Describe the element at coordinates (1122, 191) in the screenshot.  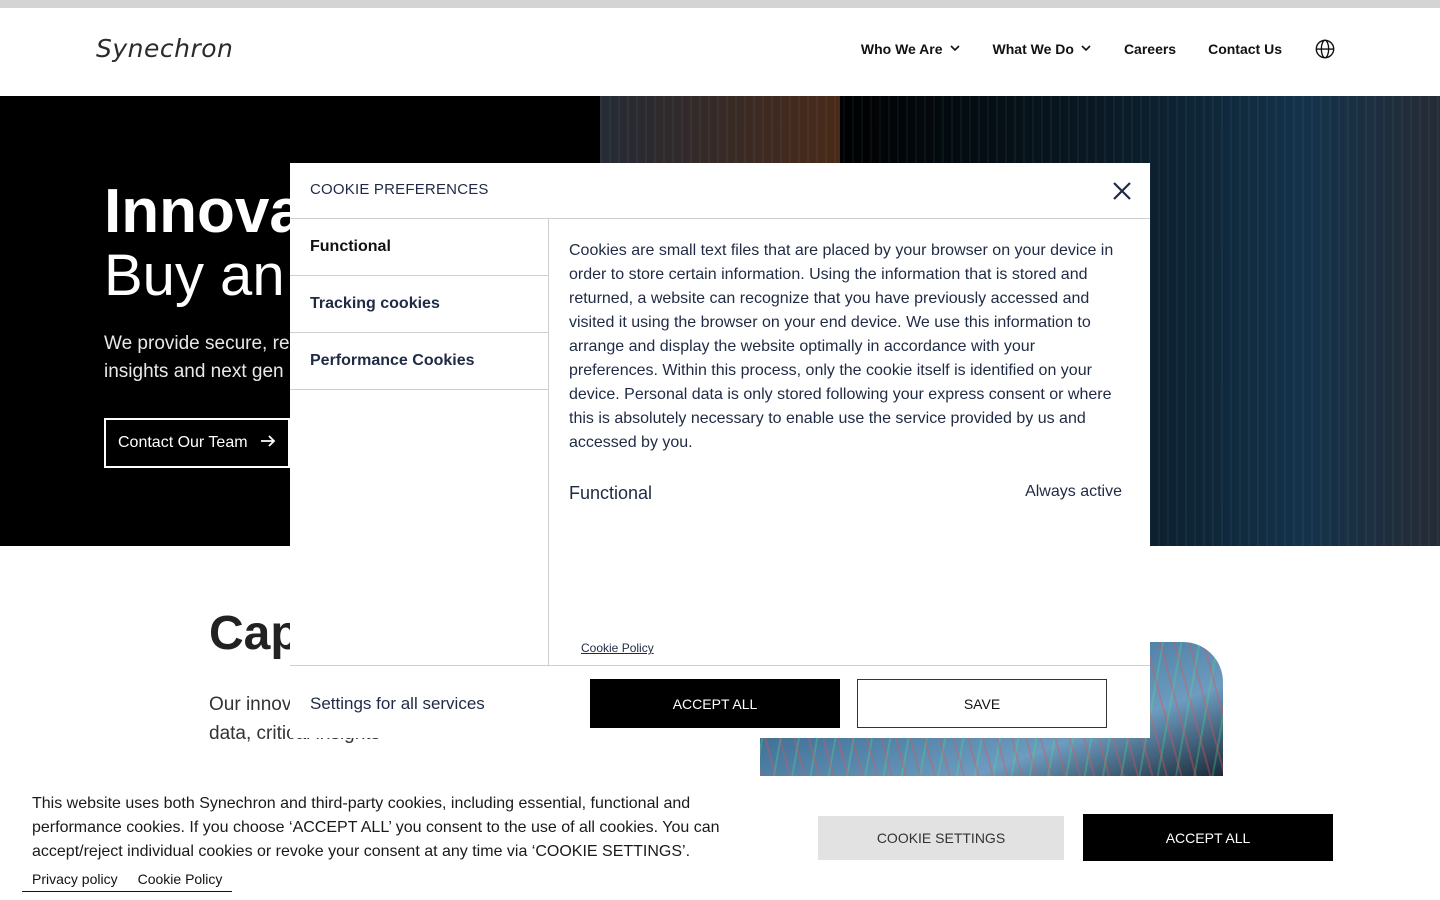
I see `close-icon` at that location.